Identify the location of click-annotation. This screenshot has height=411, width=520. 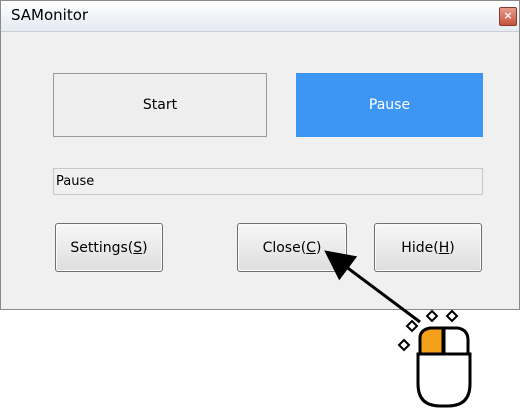
(398, 329).